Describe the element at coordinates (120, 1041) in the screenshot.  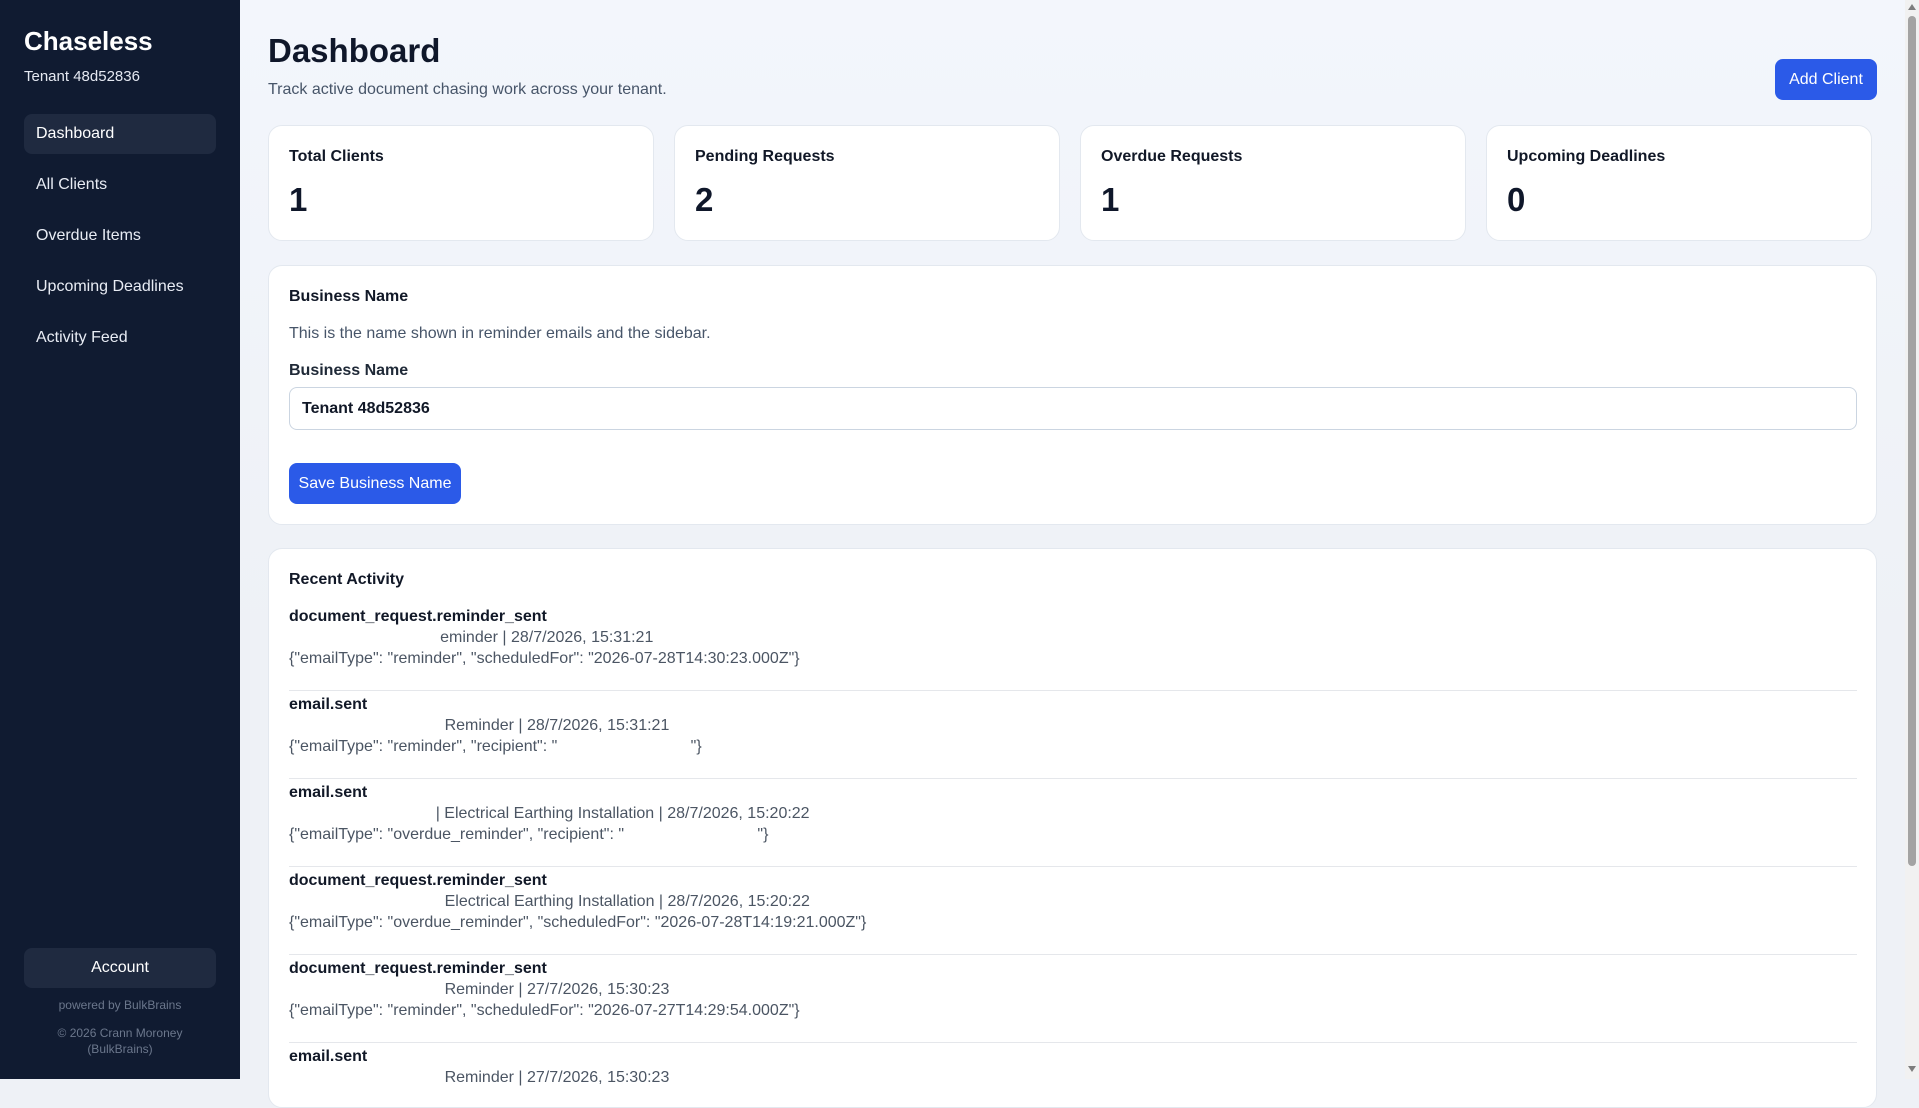
I see `copyright-text: © 2026 Crann Moroney (BulkBrains)` at that location.